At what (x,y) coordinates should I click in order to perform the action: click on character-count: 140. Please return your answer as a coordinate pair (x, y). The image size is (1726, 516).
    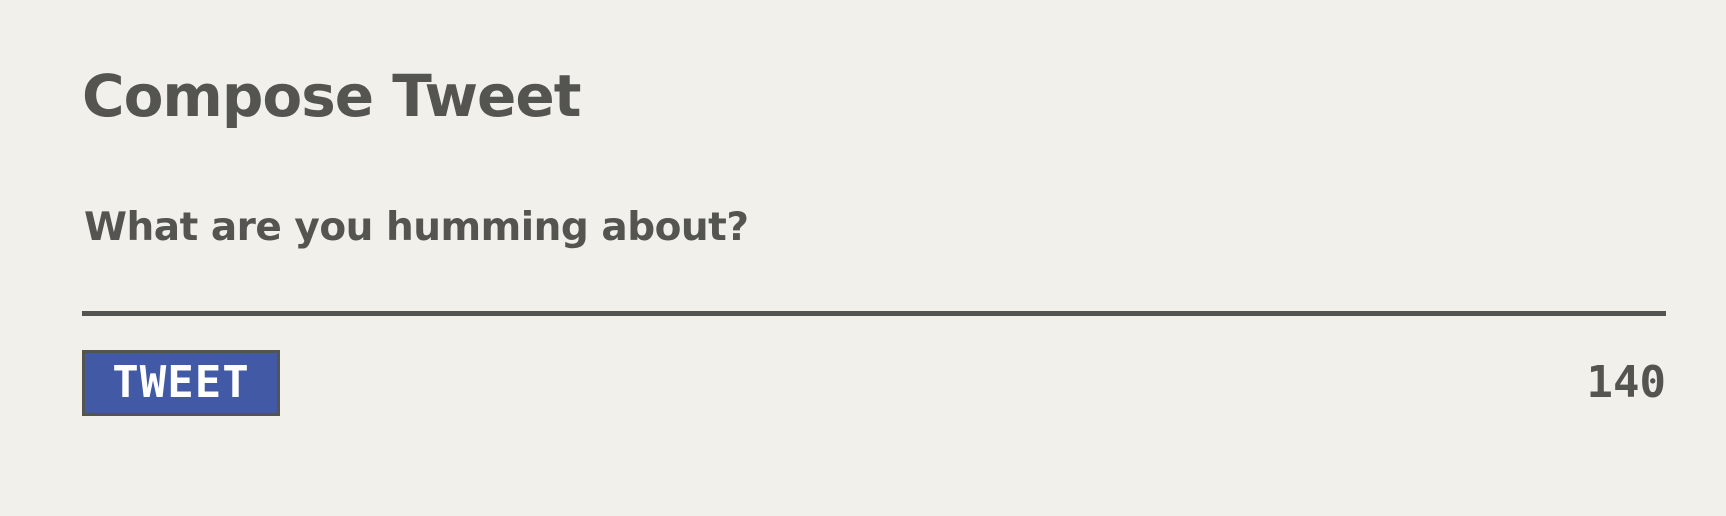
    Looking at the image, I should click on (1626, 382).